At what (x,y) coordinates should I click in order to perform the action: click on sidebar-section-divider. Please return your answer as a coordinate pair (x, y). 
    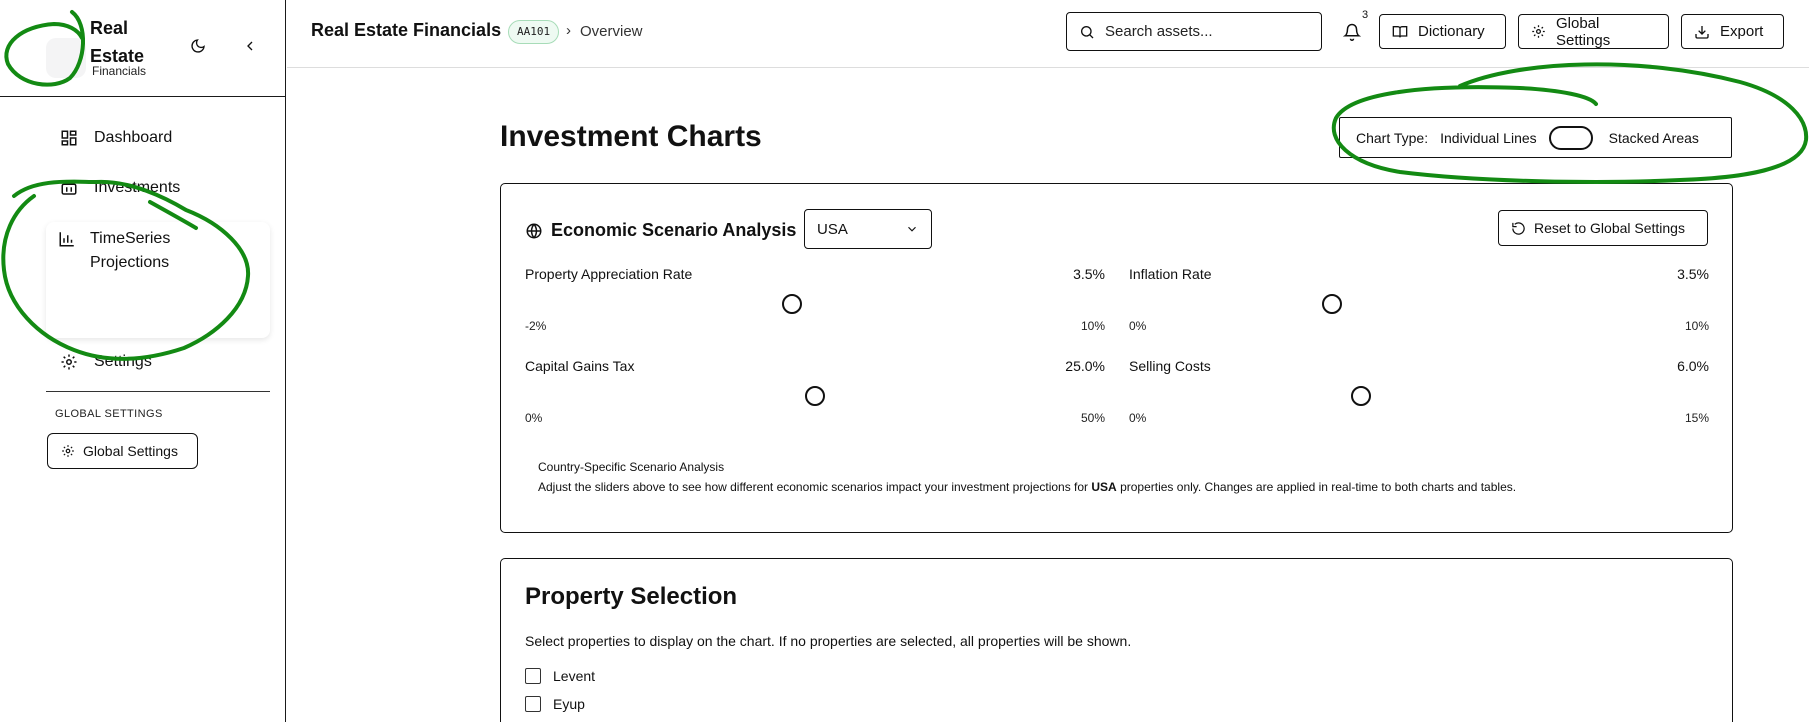
    Looking at the image, I should click on (158, 391).